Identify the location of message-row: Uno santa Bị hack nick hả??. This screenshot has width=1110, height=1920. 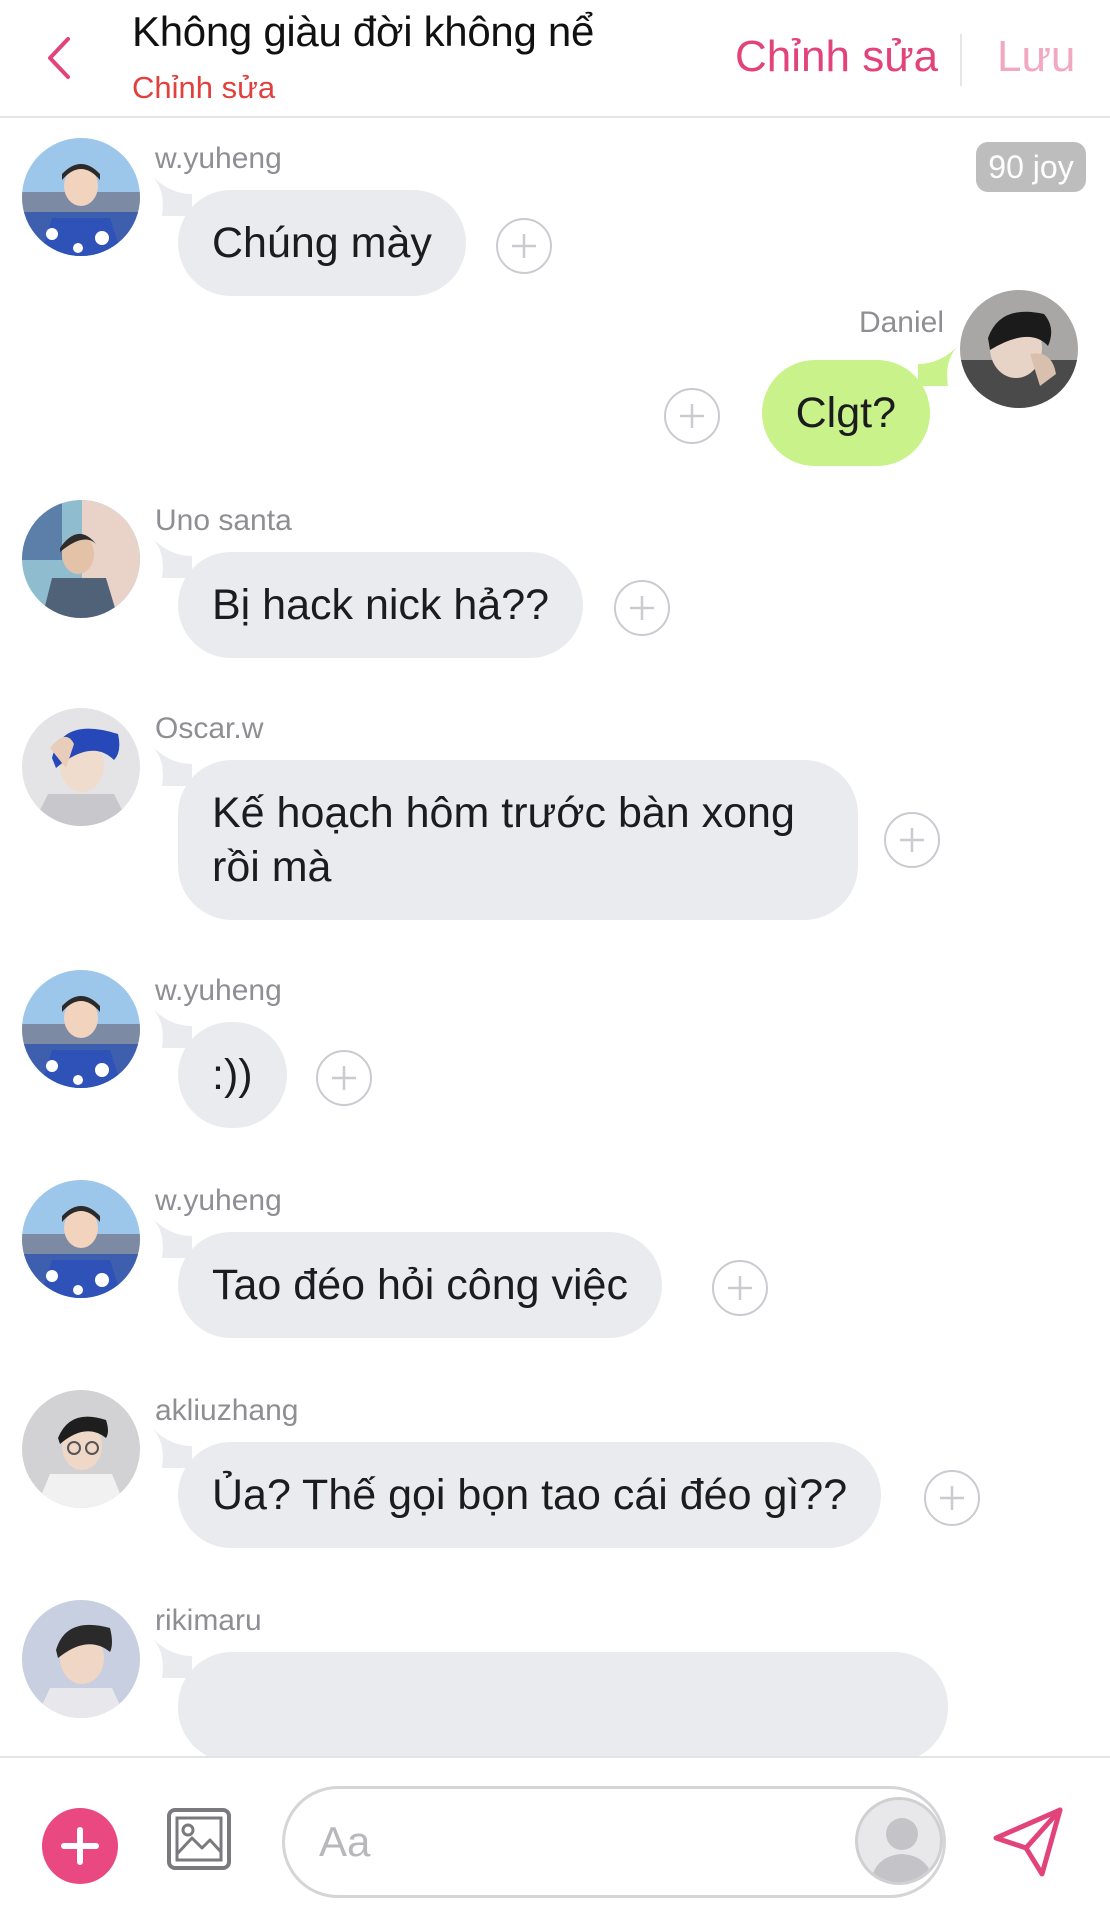
(555, 585).